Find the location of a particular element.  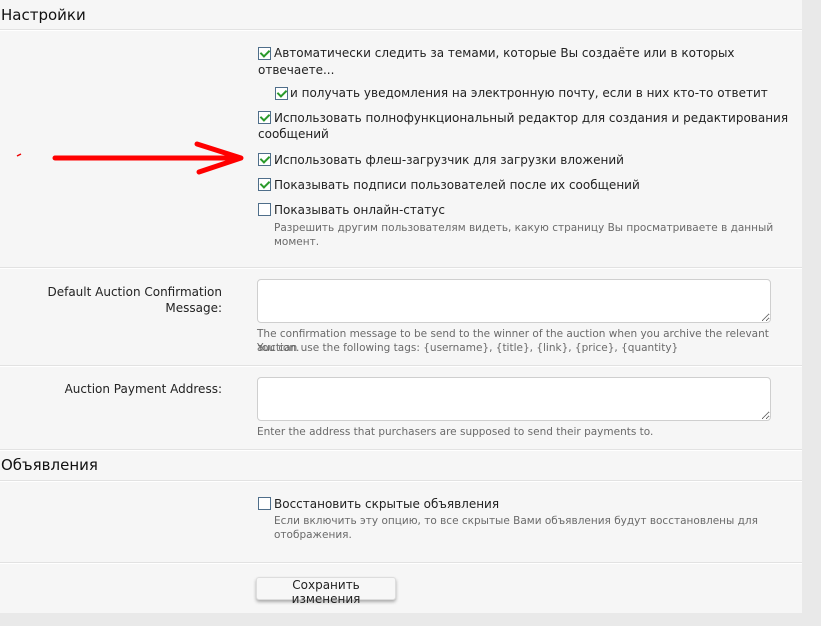

option-label: Показывать онлайн-статус is located at coordinates (359, 210).